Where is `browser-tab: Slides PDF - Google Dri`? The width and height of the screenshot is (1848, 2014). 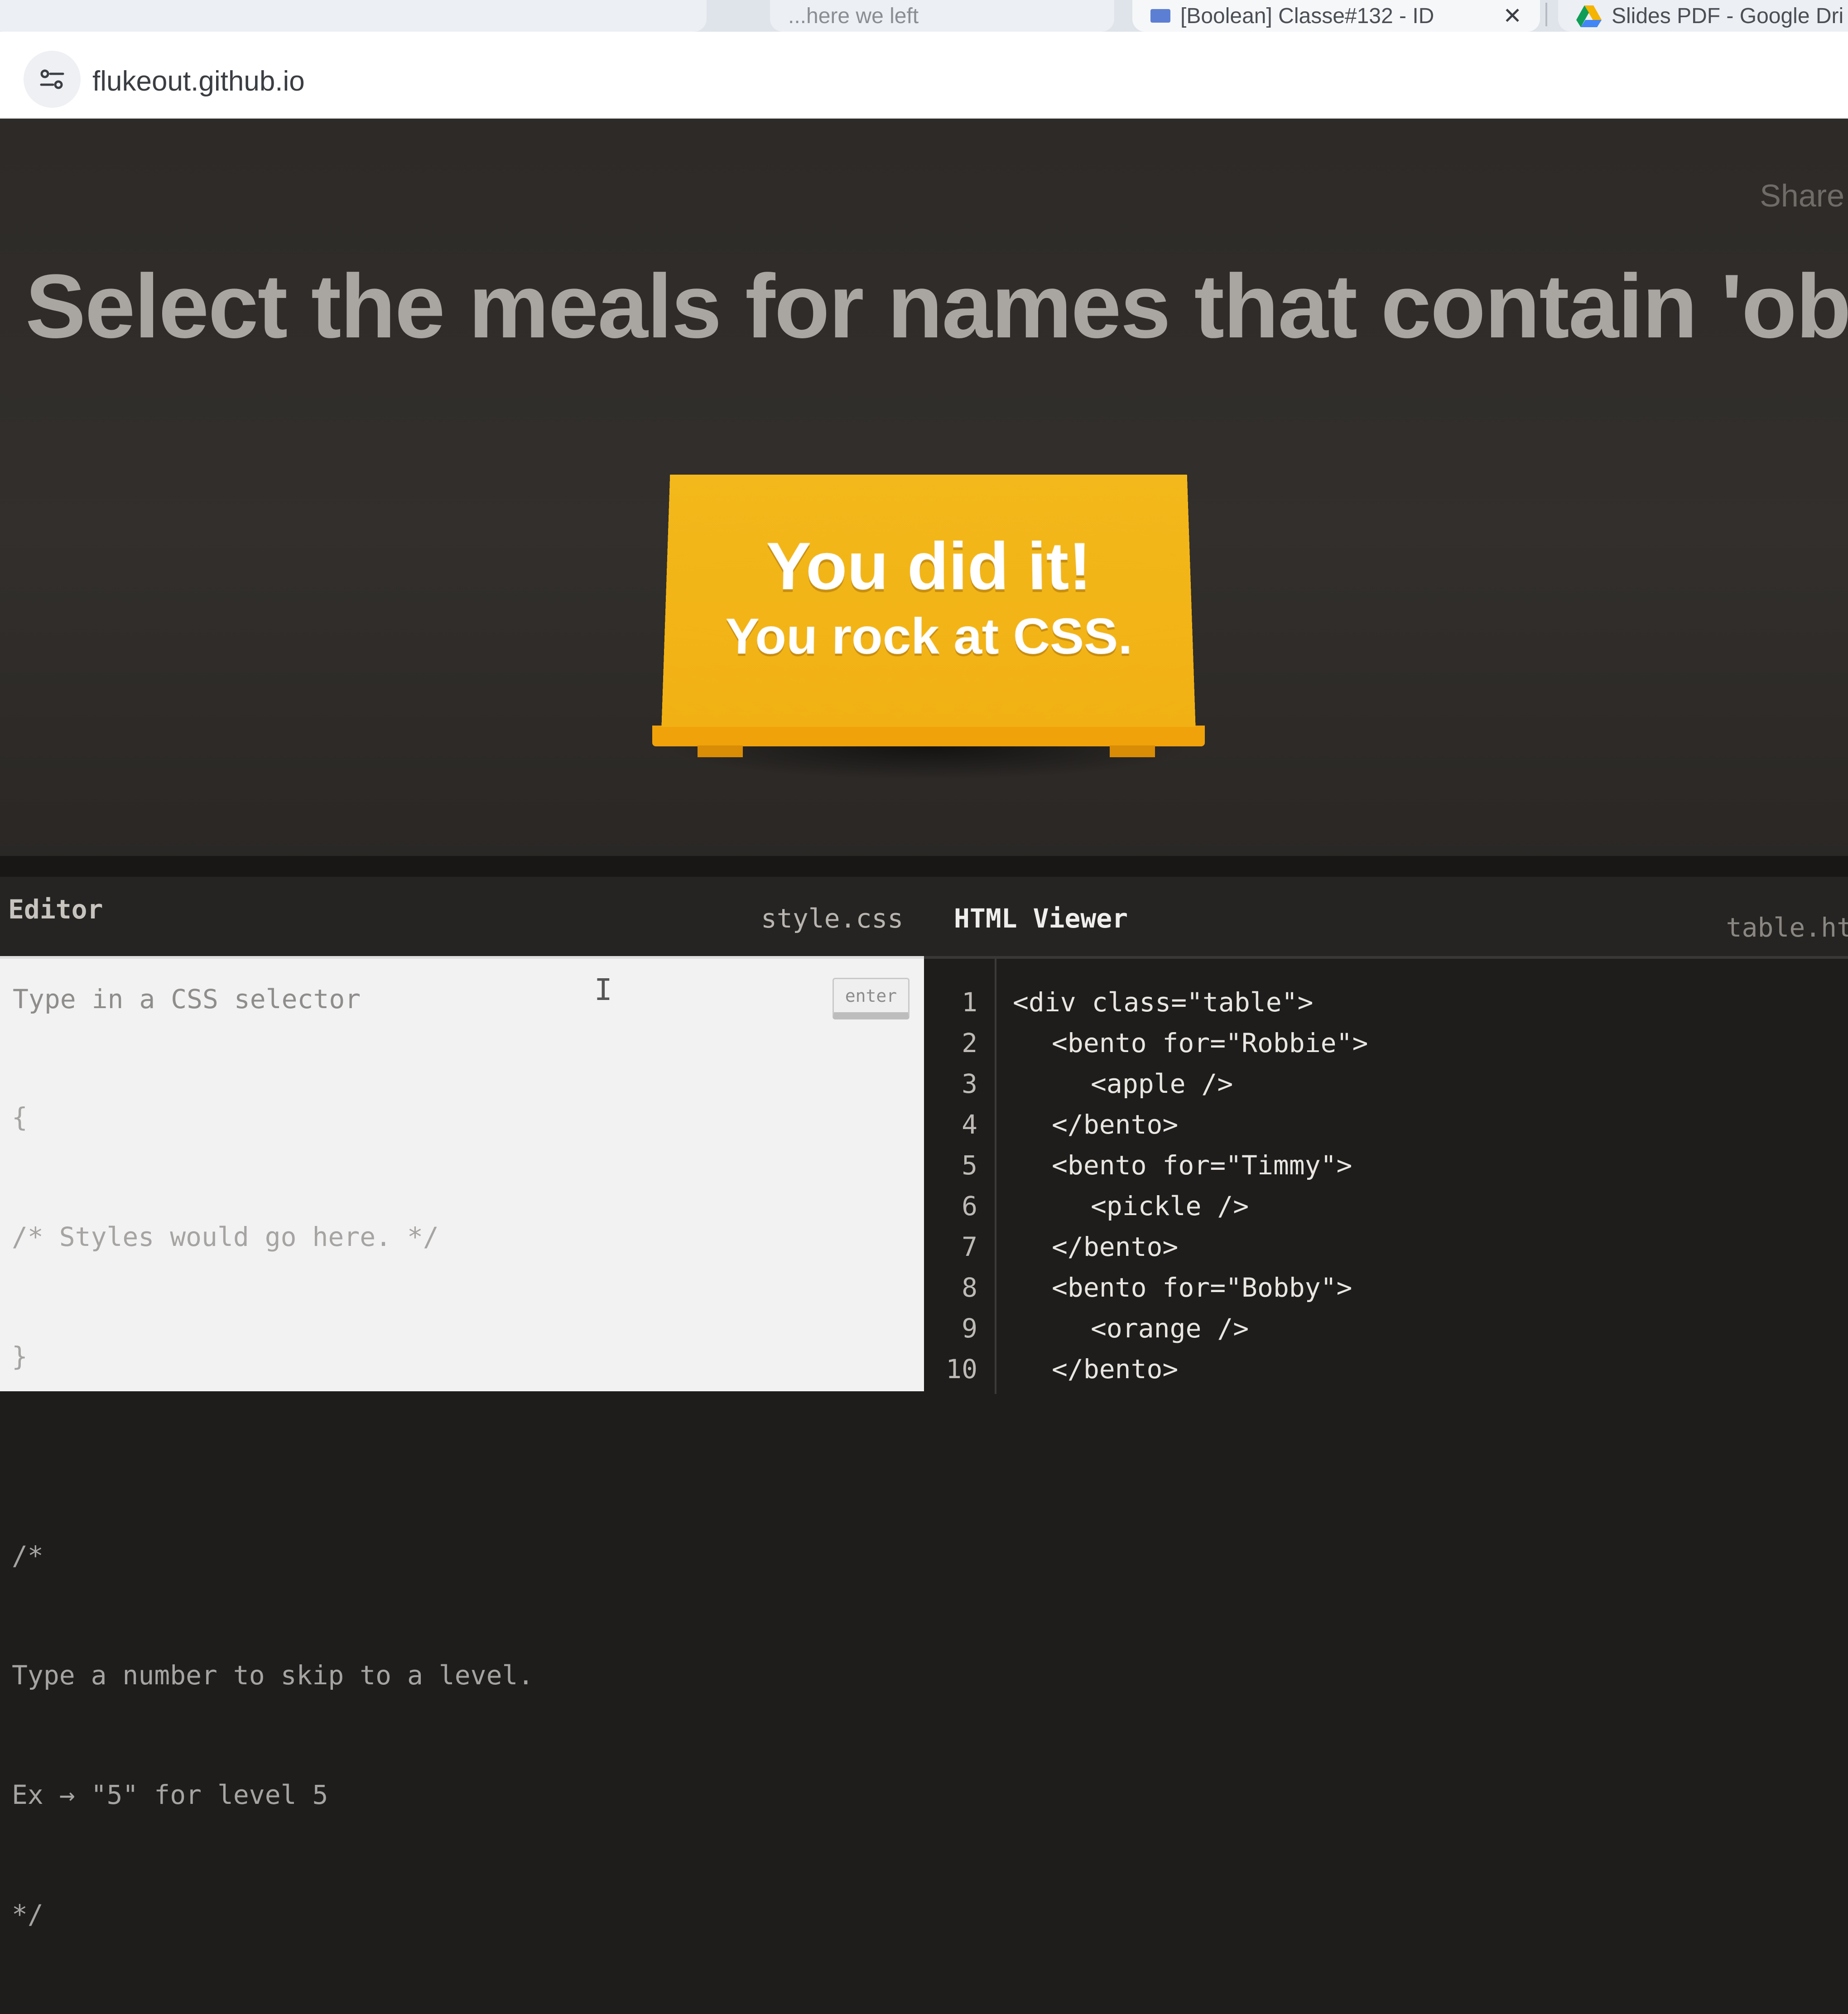 browser-tab: Slides PDF - Google Dri is located at coordinates (1703, 16).